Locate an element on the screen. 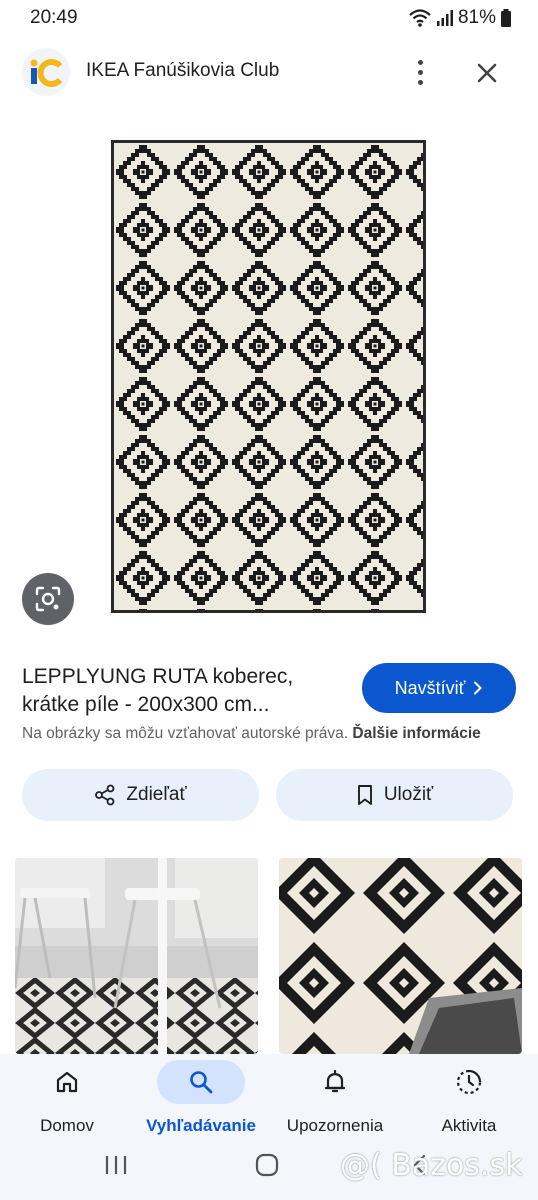 The height and width of the screenshot is (1200, 538). share-button: Zdieľať is located at coordinates (140, 795).